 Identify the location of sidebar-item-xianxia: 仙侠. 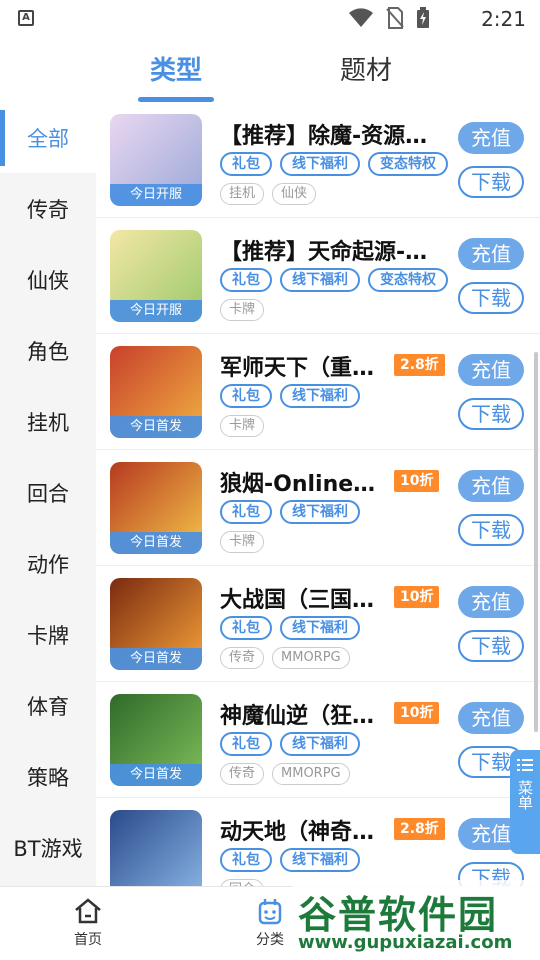
(48, 279).